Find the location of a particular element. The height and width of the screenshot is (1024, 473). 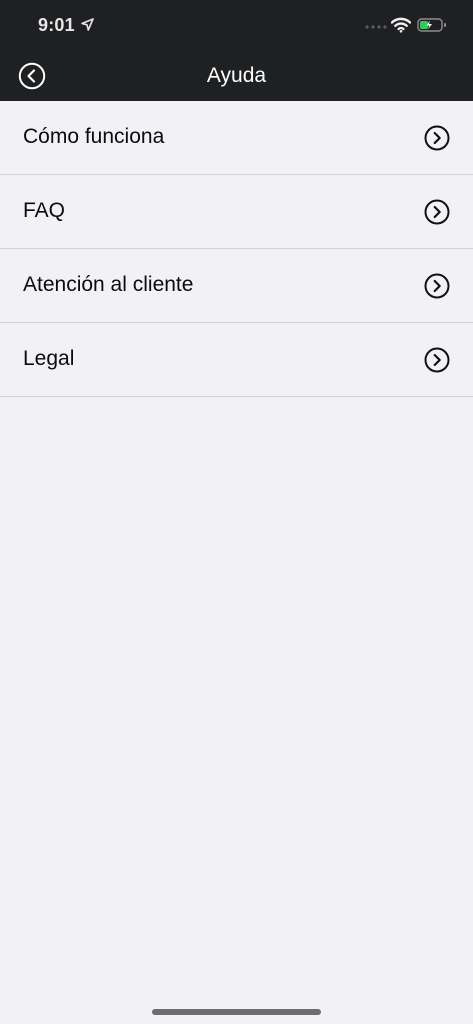

menu-item-label: Atención al cliente is located at coordinates (108, 284).